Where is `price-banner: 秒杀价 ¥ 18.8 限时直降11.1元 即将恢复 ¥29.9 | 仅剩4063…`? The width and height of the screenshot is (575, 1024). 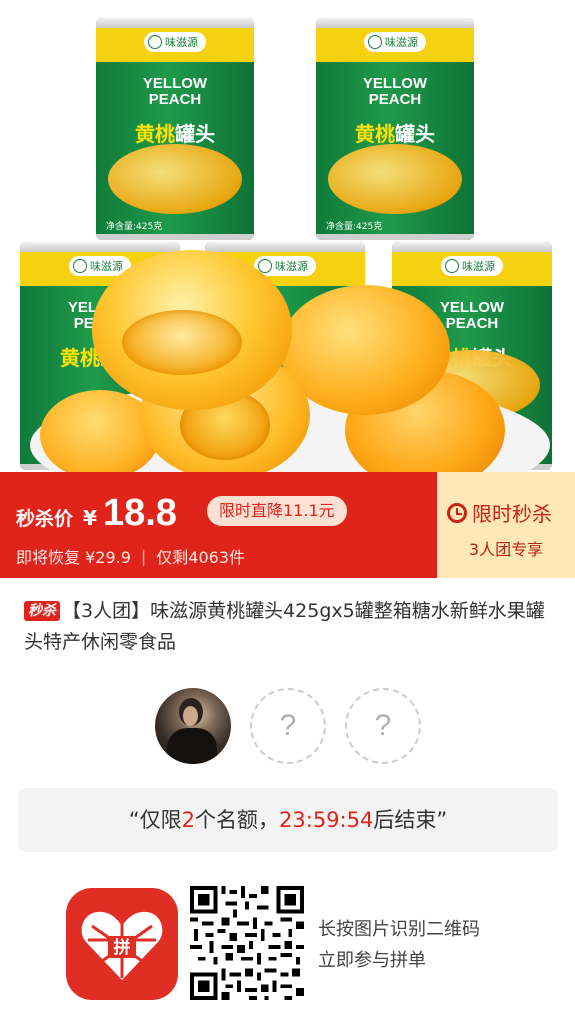 price-banner: 秒杀价 ¥ 18.8 限时直降11.1元 即将恢复 ¥29.9 | 仅剩4063… is located at coordinates (287, 525).